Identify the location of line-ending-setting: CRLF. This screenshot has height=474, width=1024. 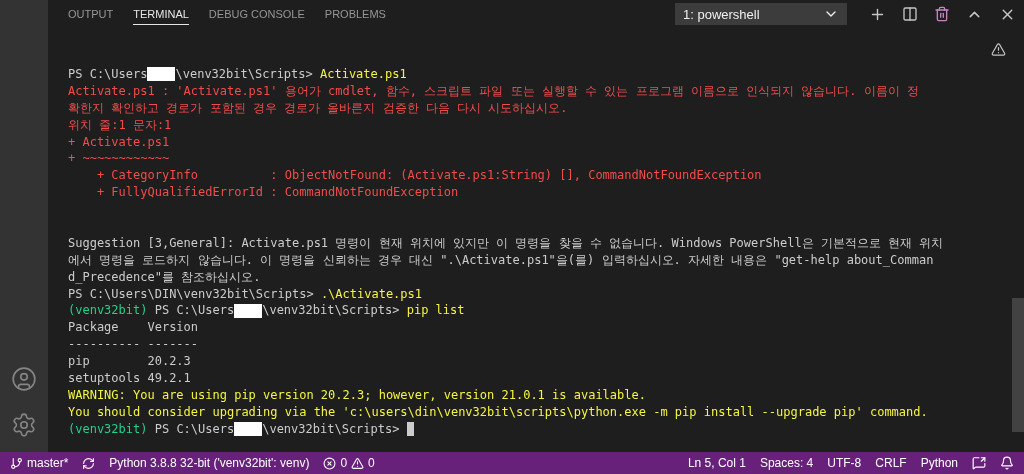
(891, 463).